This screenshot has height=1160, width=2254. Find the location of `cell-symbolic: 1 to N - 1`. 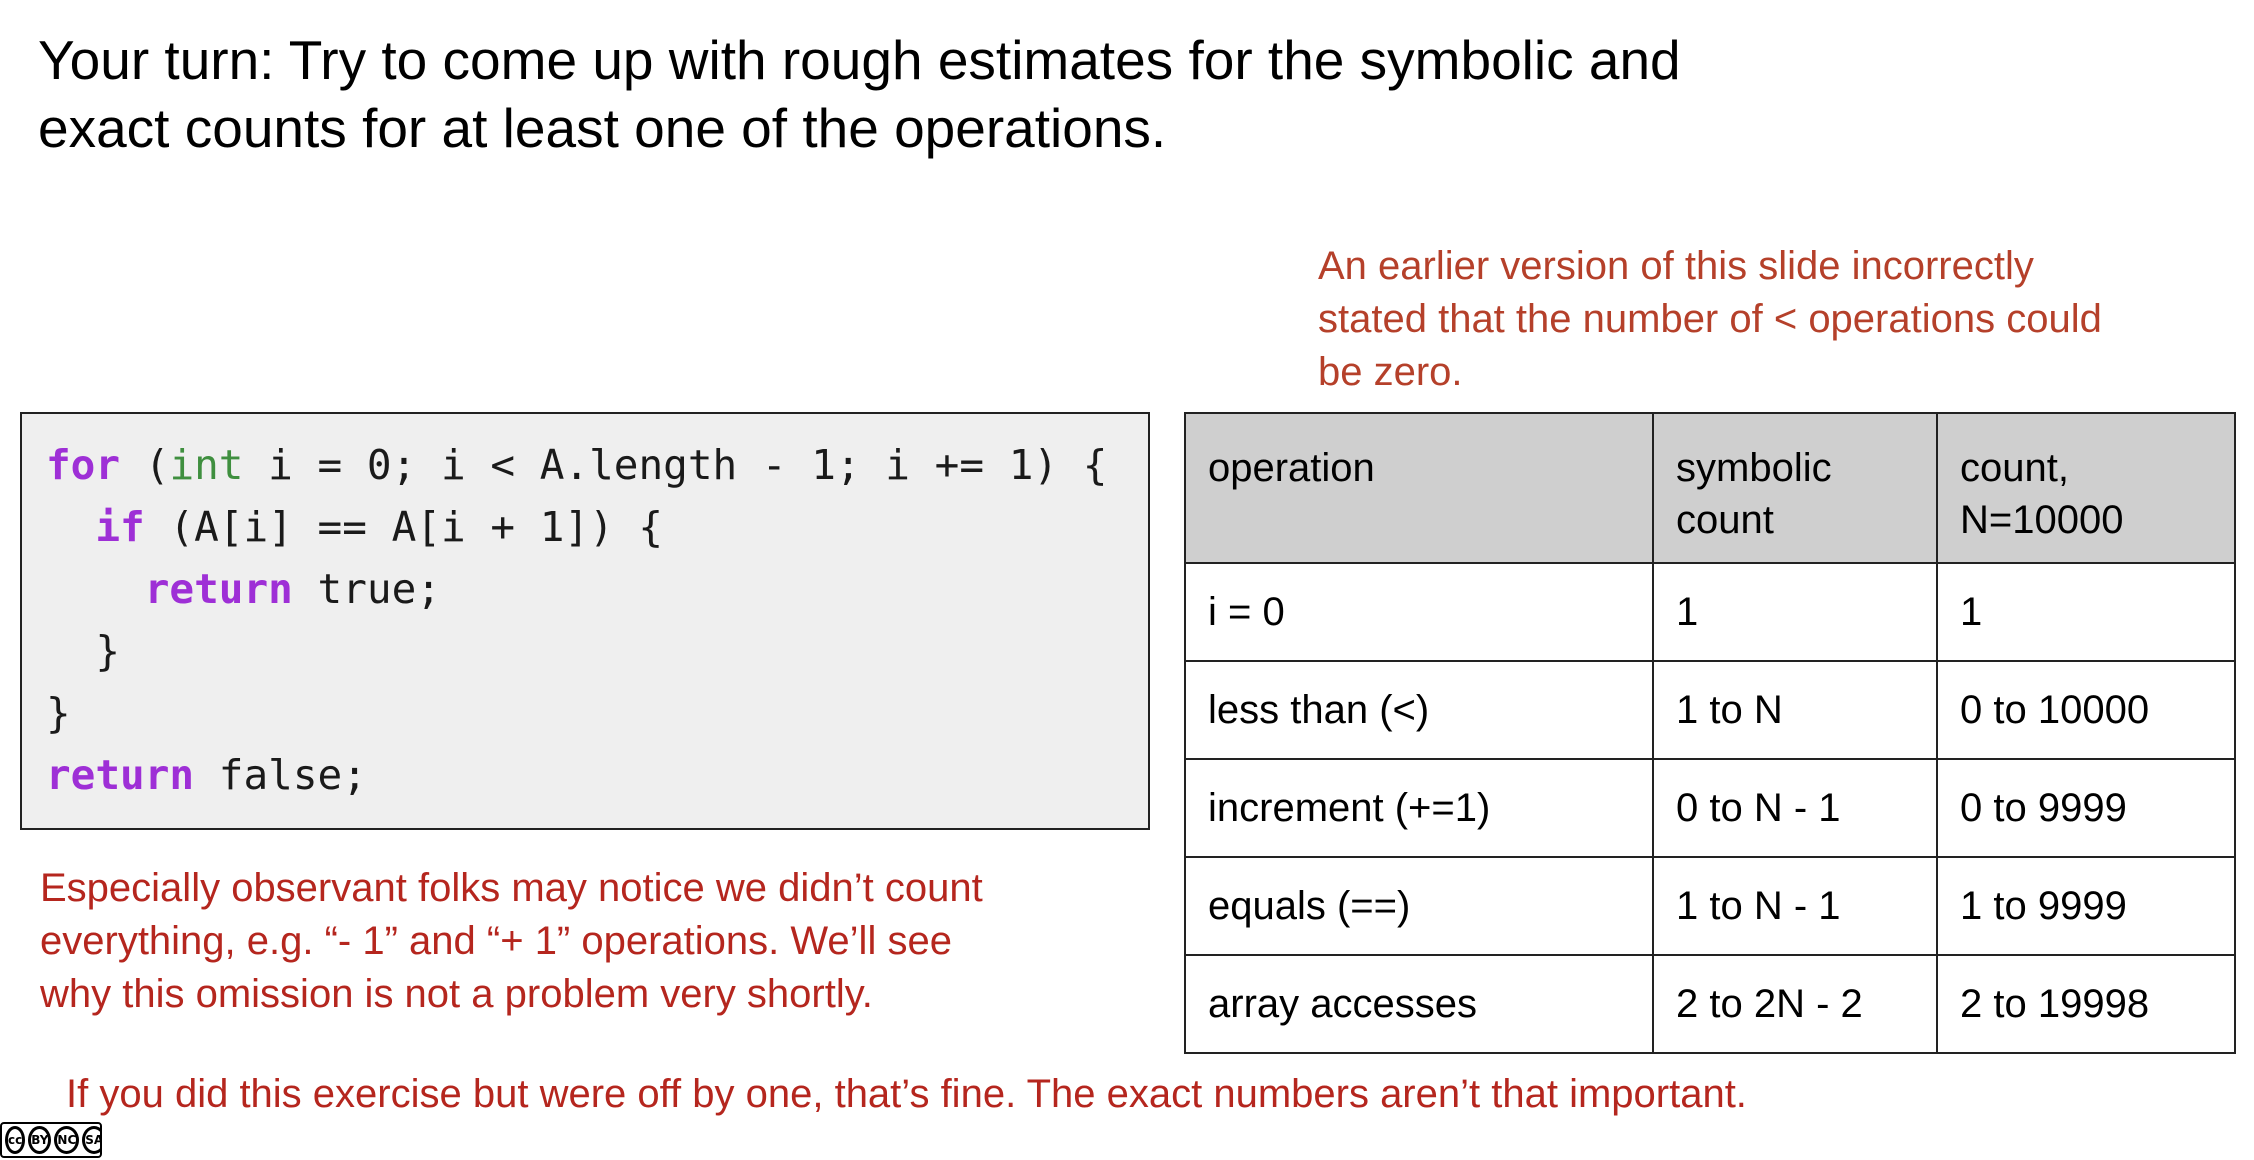

cell-symbolic: 1 to N - 1 is located at coordinates (1795, 906).